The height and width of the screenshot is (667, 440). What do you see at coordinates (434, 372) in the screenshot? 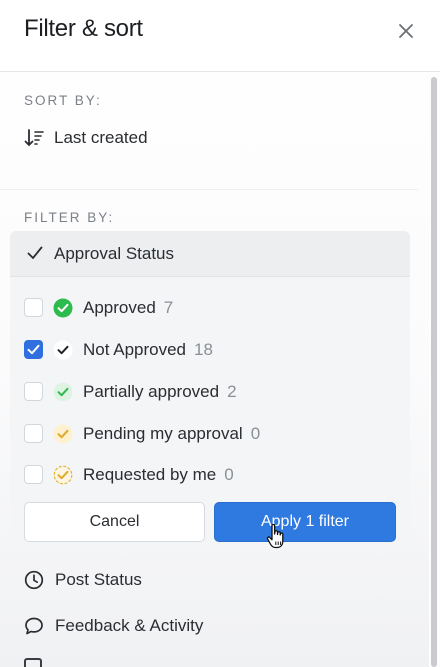
I see `scrollbar-thumb` at bounding box center [434, 372].